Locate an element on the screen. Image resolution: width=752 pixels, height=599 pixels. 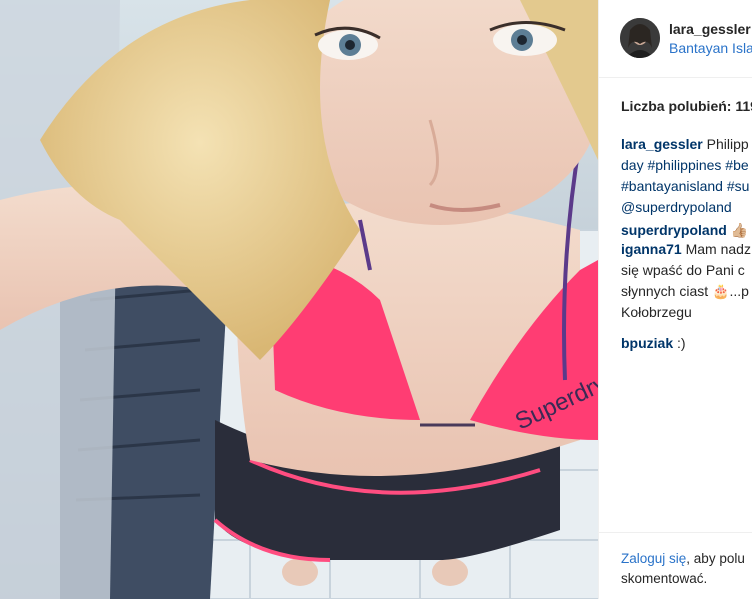
comment-item: superdrypoland 👍🏼 is located at coordinates (686, 230).